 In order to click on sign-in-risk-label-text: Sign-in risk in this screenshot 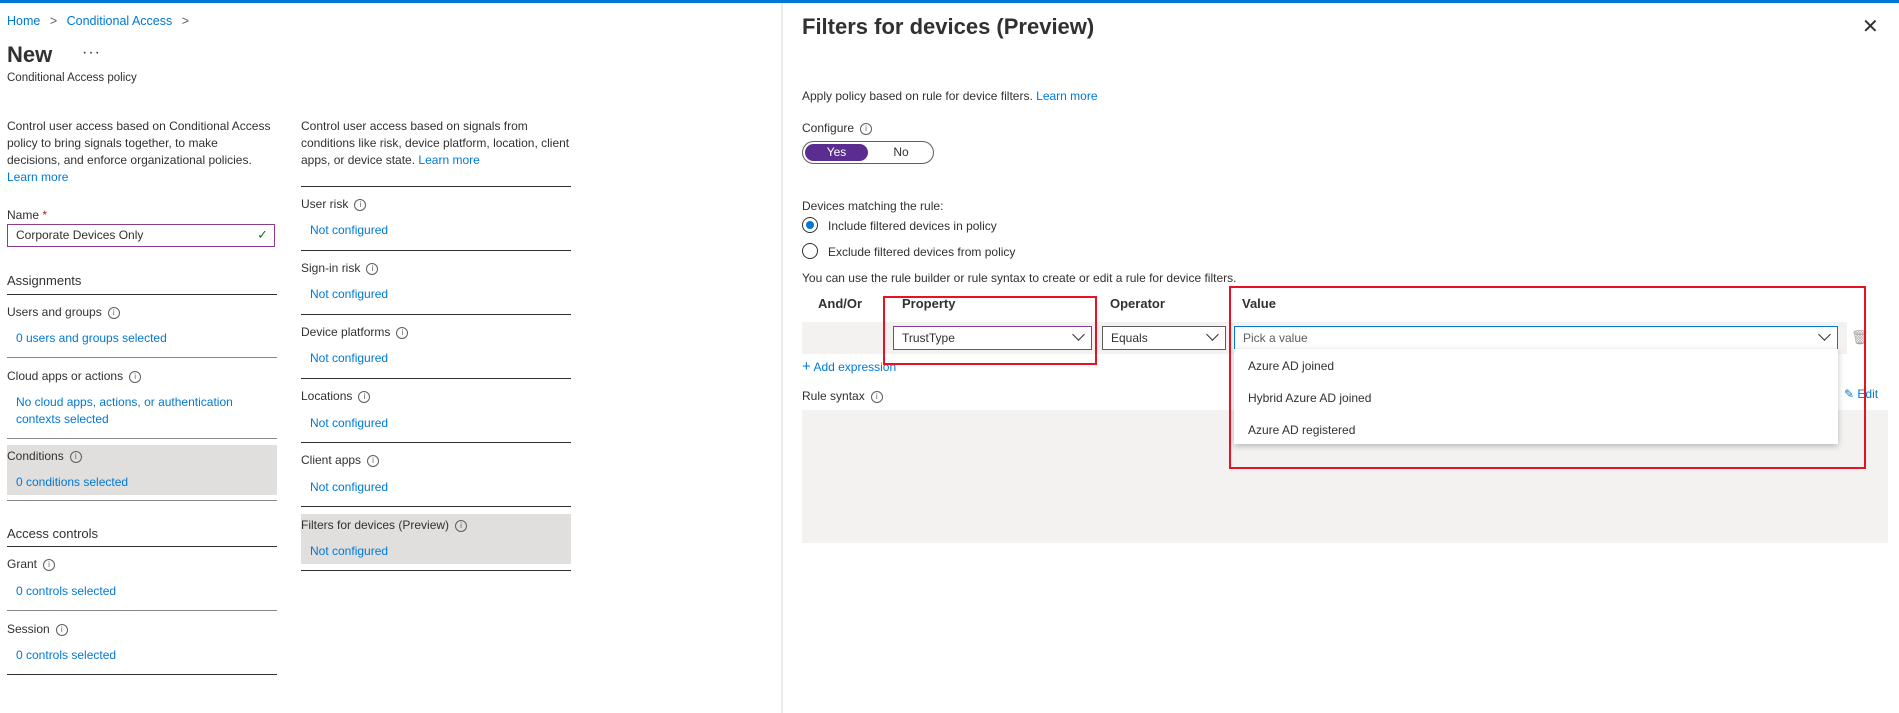, I will do `click(331, 268)`.